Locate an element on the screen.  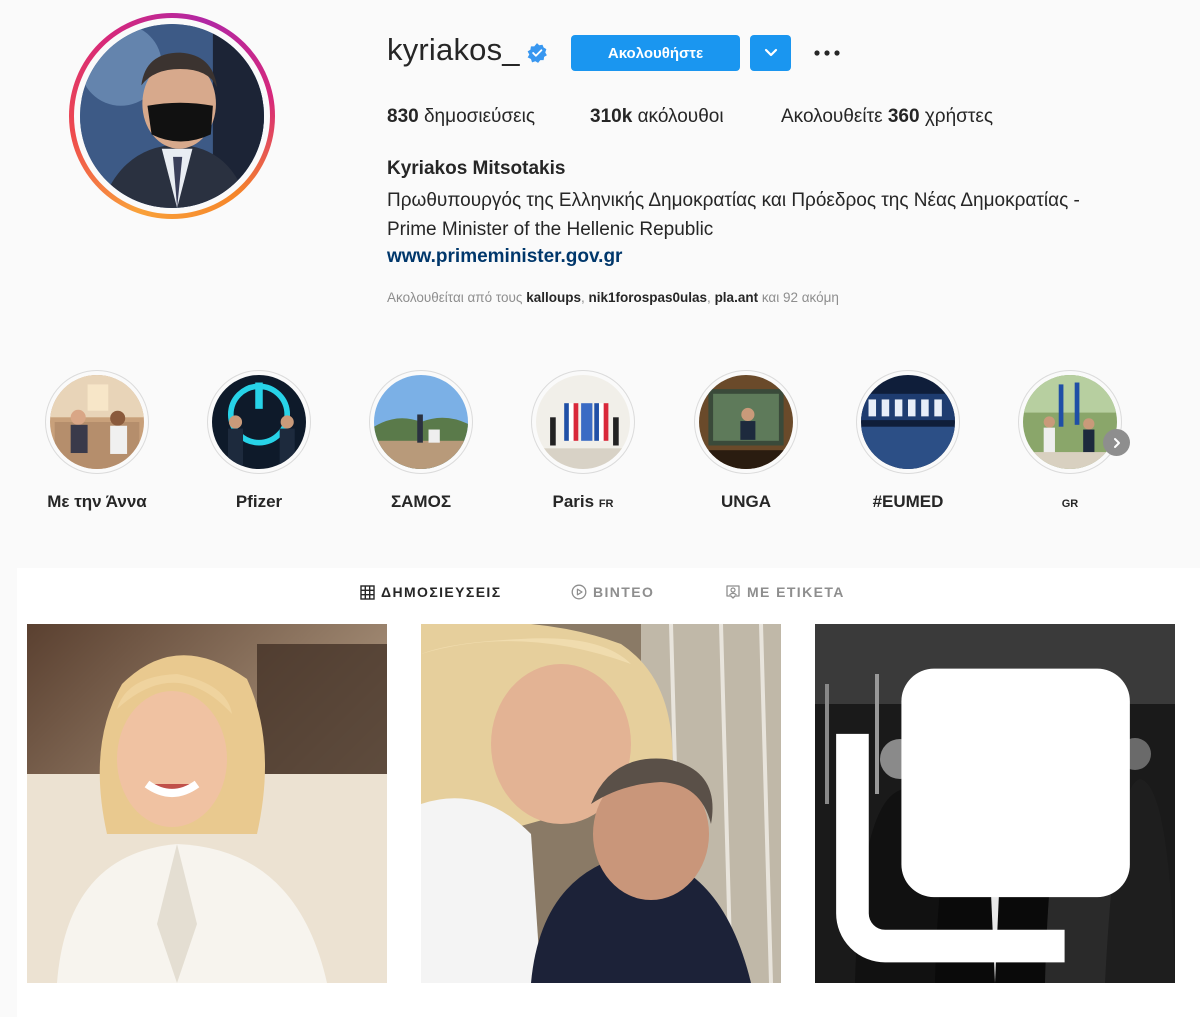
chevron-down-icon is located at coordinates (770, 52).